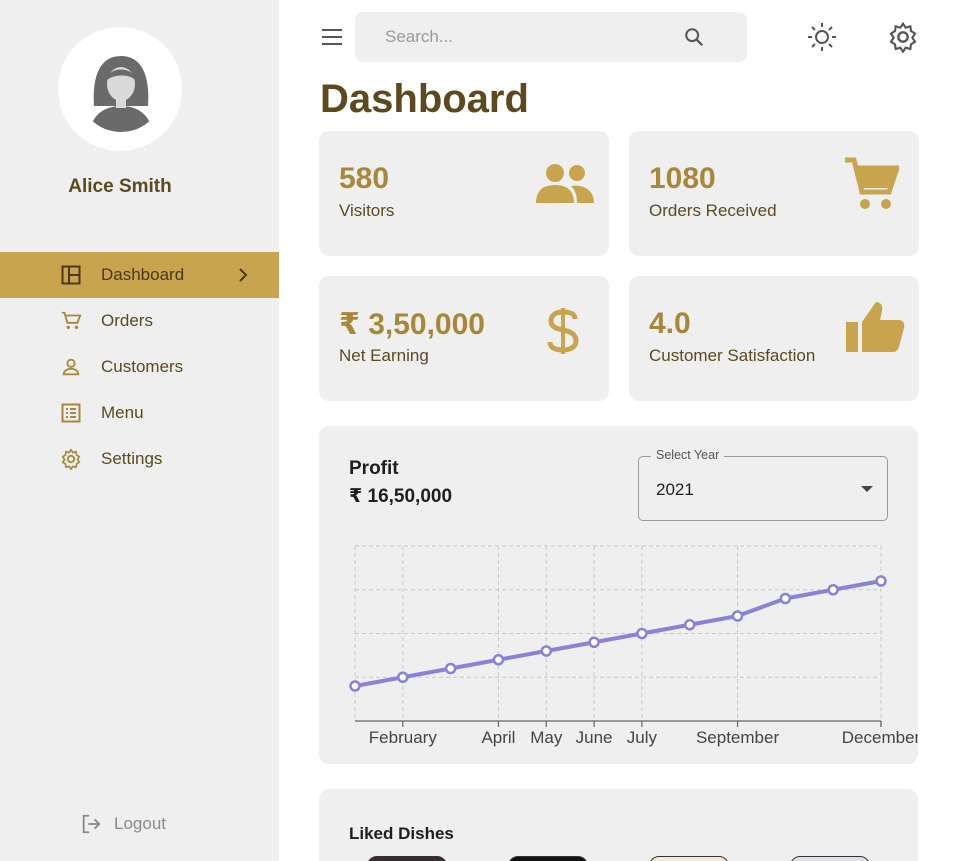  I want to click on settings-gear-icon, so click(903, 37).